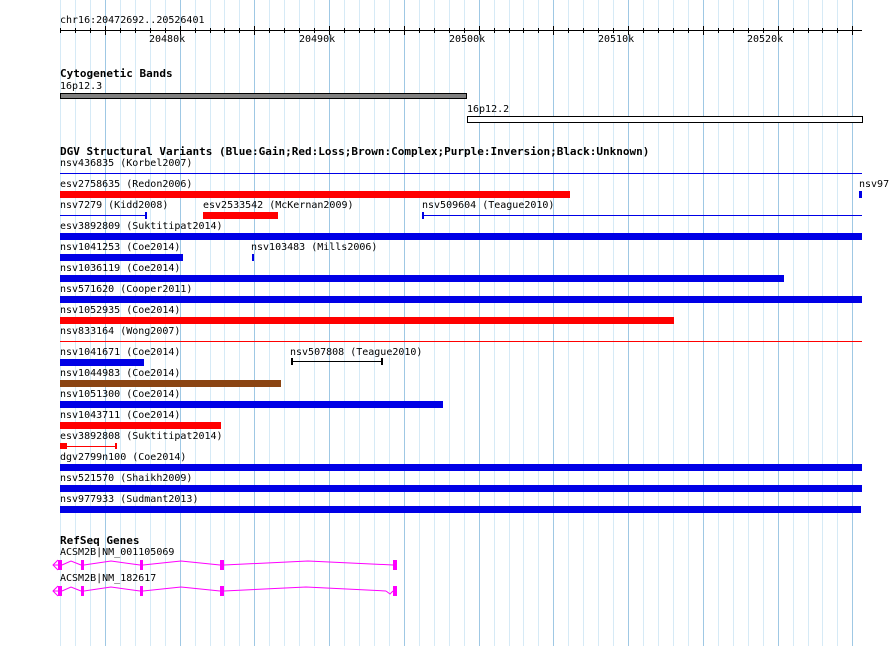 The image size is (890, 646). Describe the element at coordinates (126, 478) in the screenshot. I see `variant-label: nsv521570 (Shaikh2009)` at that location.